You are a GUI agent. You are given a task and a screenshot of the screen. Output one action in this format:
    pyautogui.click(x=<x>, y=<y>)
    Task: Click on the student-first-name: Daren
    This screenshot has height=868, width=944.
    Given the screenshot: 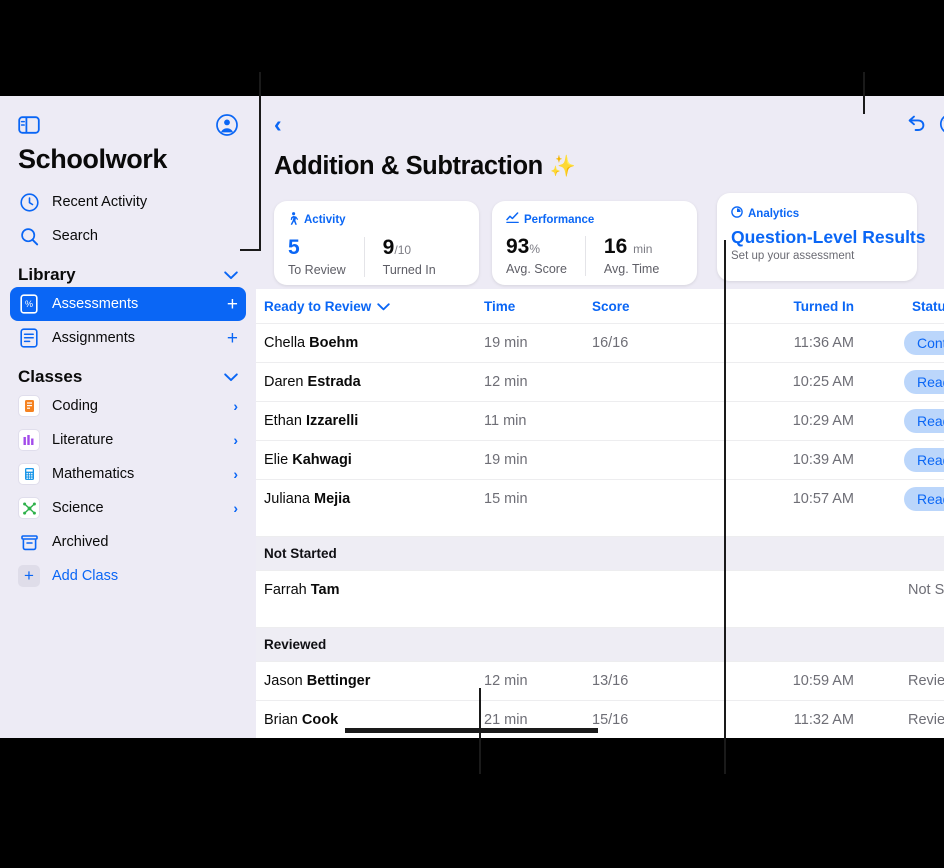 What is the action you would take?
    pyautogui.click(x=284, y=382)
    